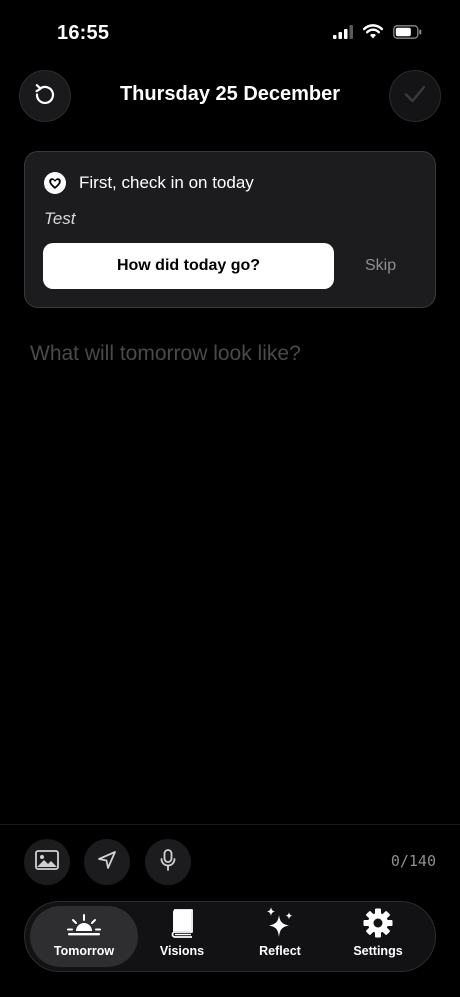  What do you see at coordinates (60, 218) in the screenshot?
I see `checkin-note: Test` at bounding box center [60, 218].